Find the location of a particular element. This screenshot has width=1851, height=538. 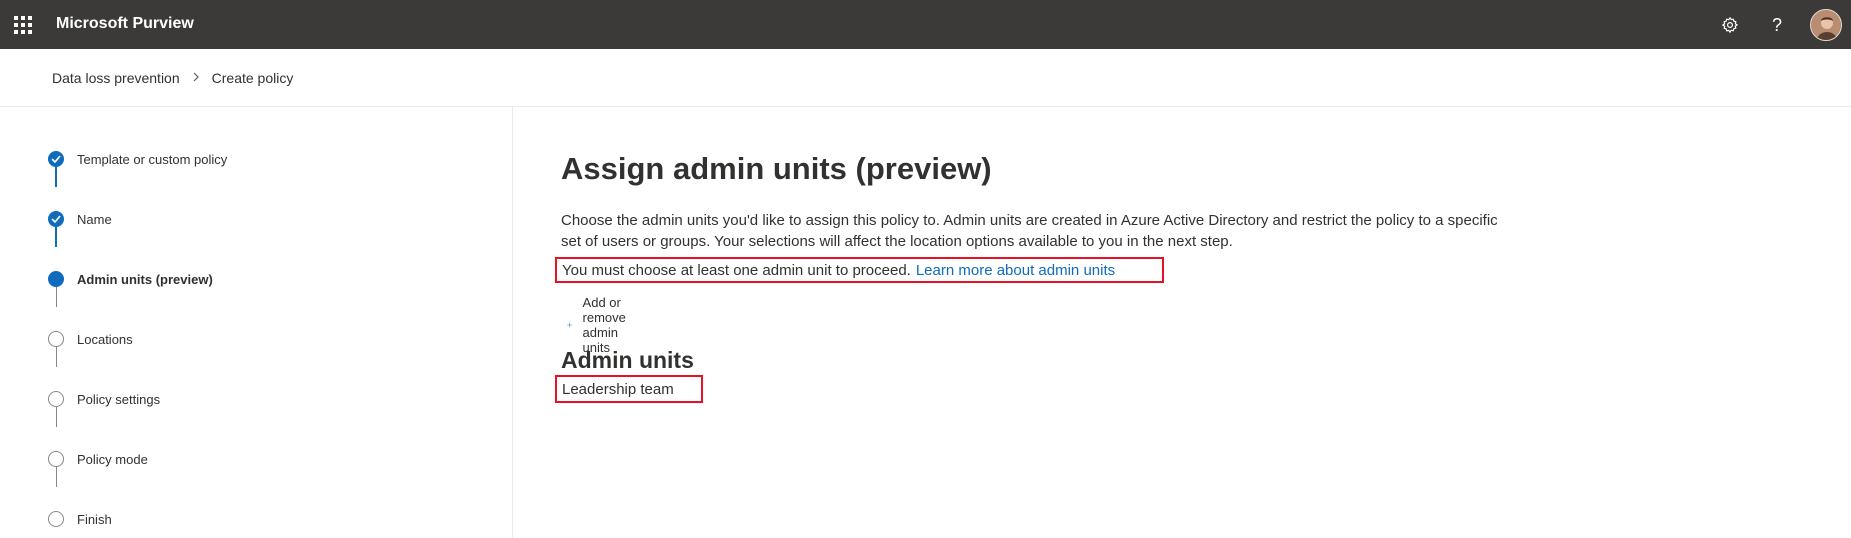

wizard-step-policy-mode: Policy mode is located at coordinates (98, 459).